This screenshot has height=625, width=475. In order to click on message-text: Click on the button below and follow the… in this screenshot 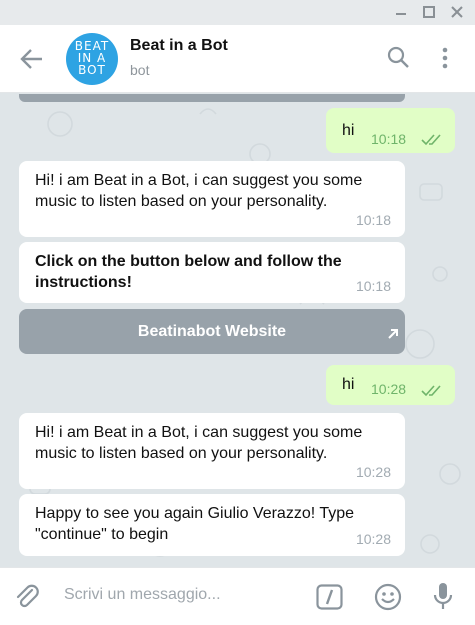, I will do `click(188, 272)`.